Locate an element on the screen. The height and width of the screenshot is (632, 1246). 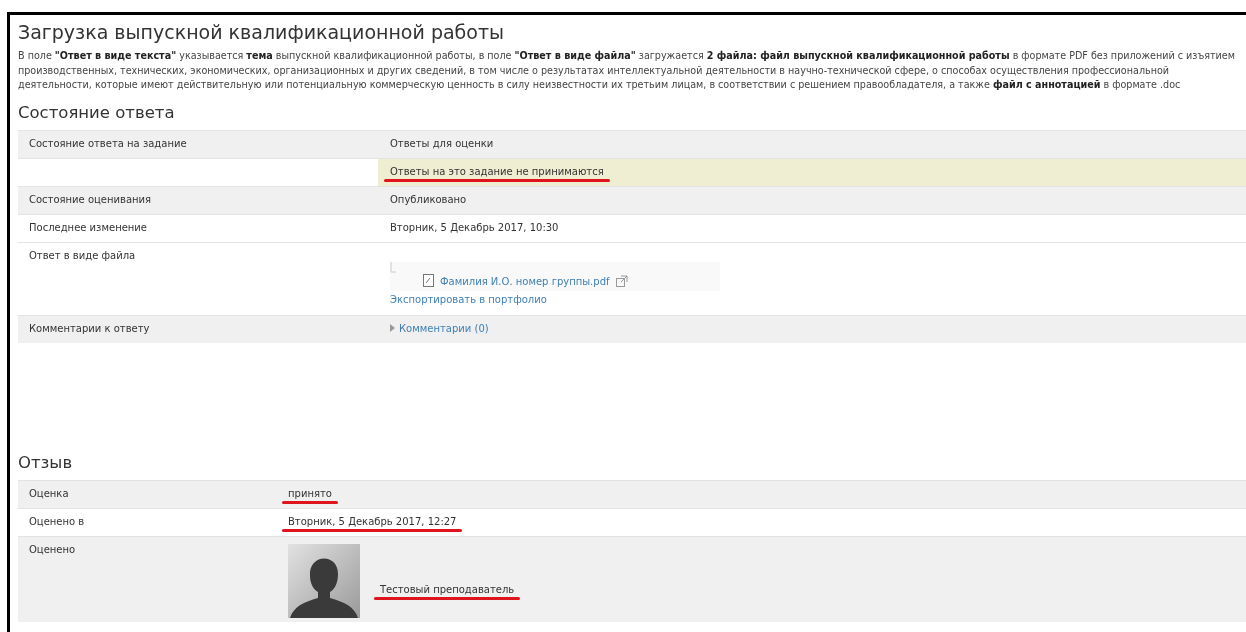
page-title: Загрузка выпускной квалификационной работы is located at coordinates (261, 32).